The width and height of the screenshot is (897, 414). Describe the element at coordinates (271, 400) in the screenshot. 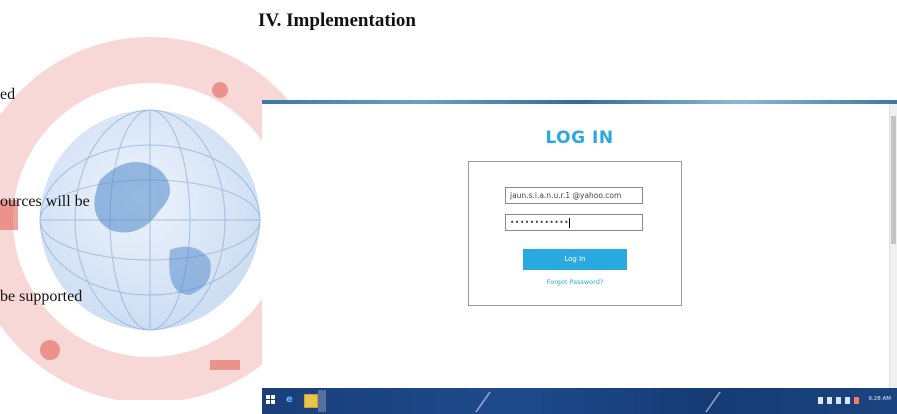

I see `windows-start-icon` at that location.